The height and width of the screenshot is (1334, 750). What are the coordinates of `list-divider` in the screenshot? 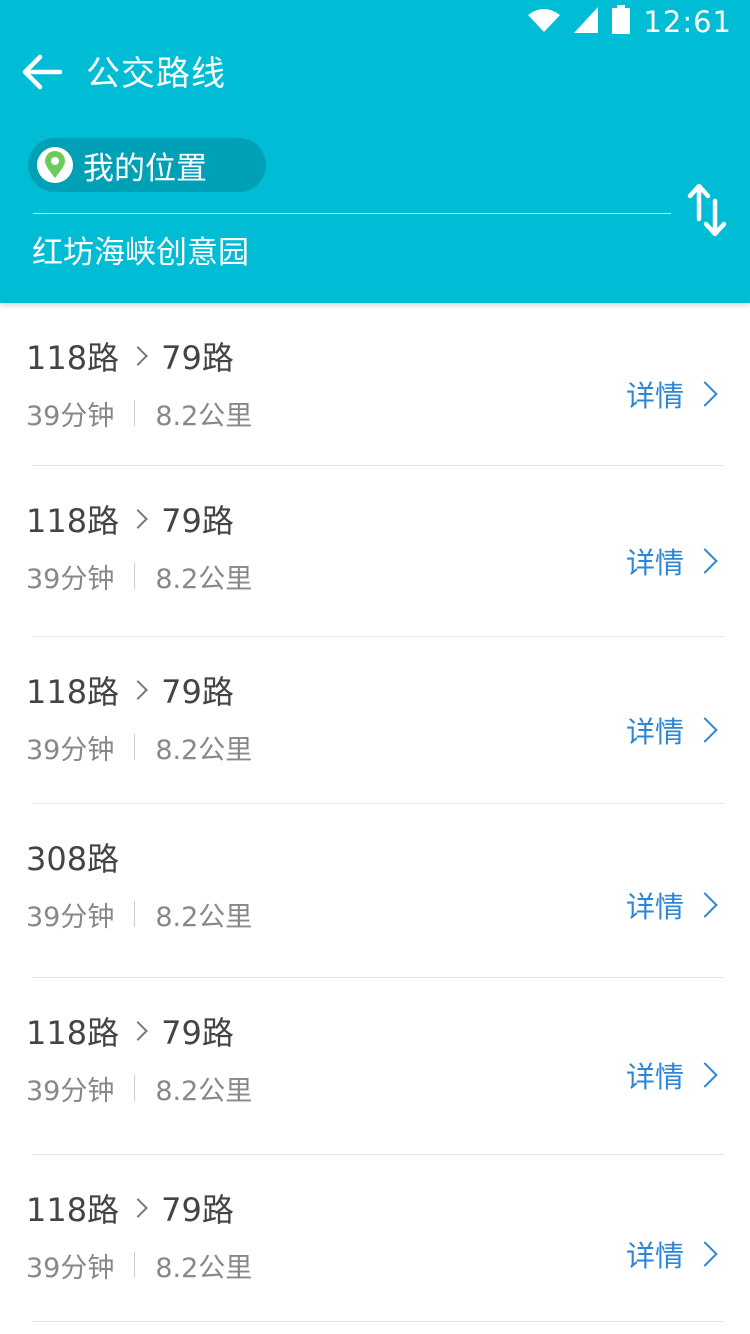 It's located at (378, 1321).